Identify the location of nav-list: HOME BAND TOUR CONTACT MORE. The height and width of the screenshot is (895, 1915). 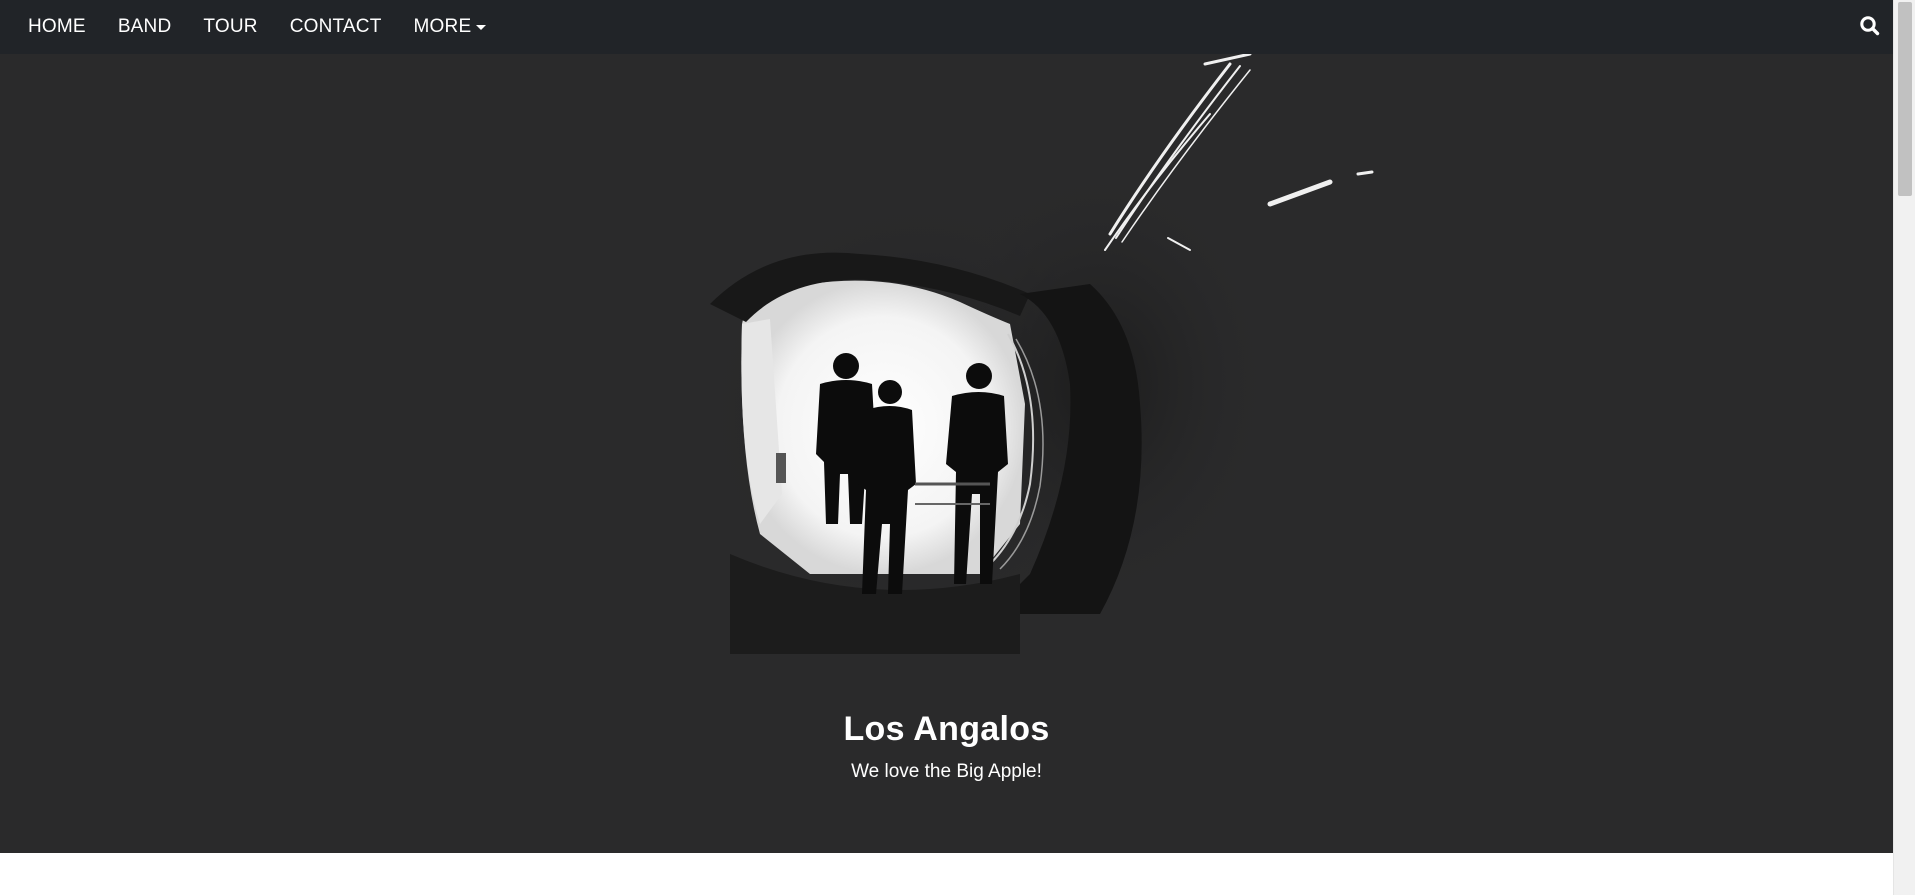
(257, 27).